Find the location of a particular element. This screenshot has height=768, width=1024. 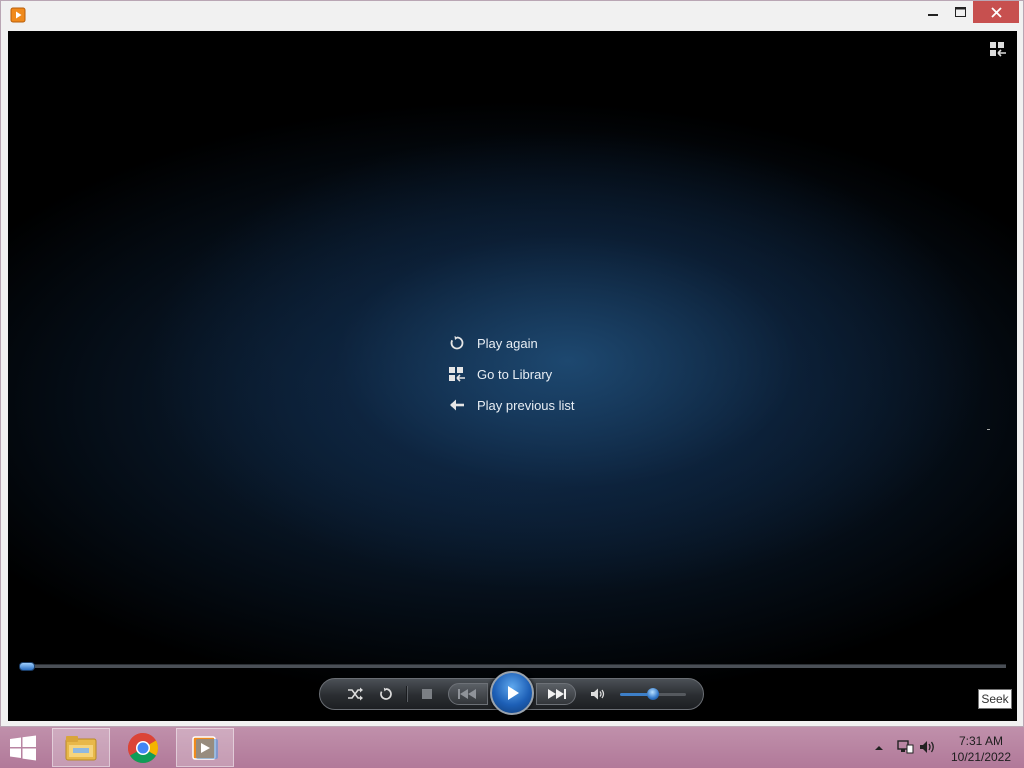

taskbar-file-explorer is located at coordinates (81, 747).